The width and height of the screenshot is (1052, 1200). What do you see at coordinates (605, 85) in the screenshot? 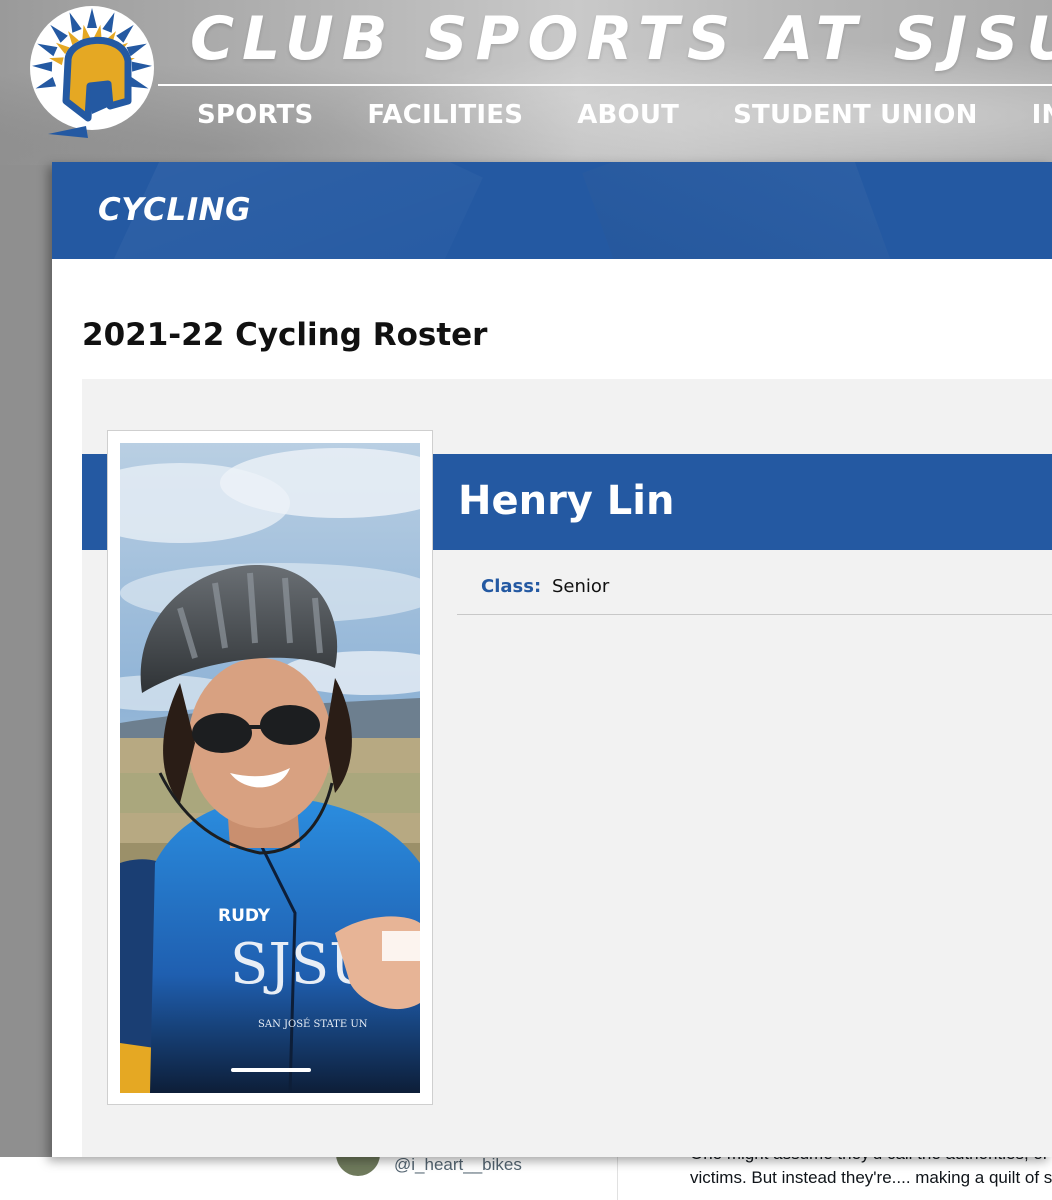
I see `title-divider` at bounding box center [605, 85].